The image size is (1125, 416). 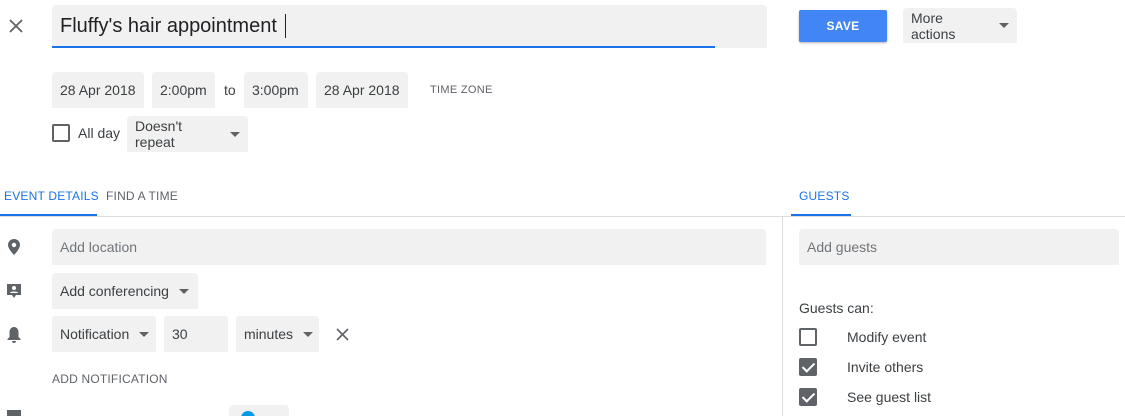 What do you see at coordinates (110, 379) in the screenshot?
I see `add-notification-button: ADD NOTIFICATION` at bounding box center [110, 379].